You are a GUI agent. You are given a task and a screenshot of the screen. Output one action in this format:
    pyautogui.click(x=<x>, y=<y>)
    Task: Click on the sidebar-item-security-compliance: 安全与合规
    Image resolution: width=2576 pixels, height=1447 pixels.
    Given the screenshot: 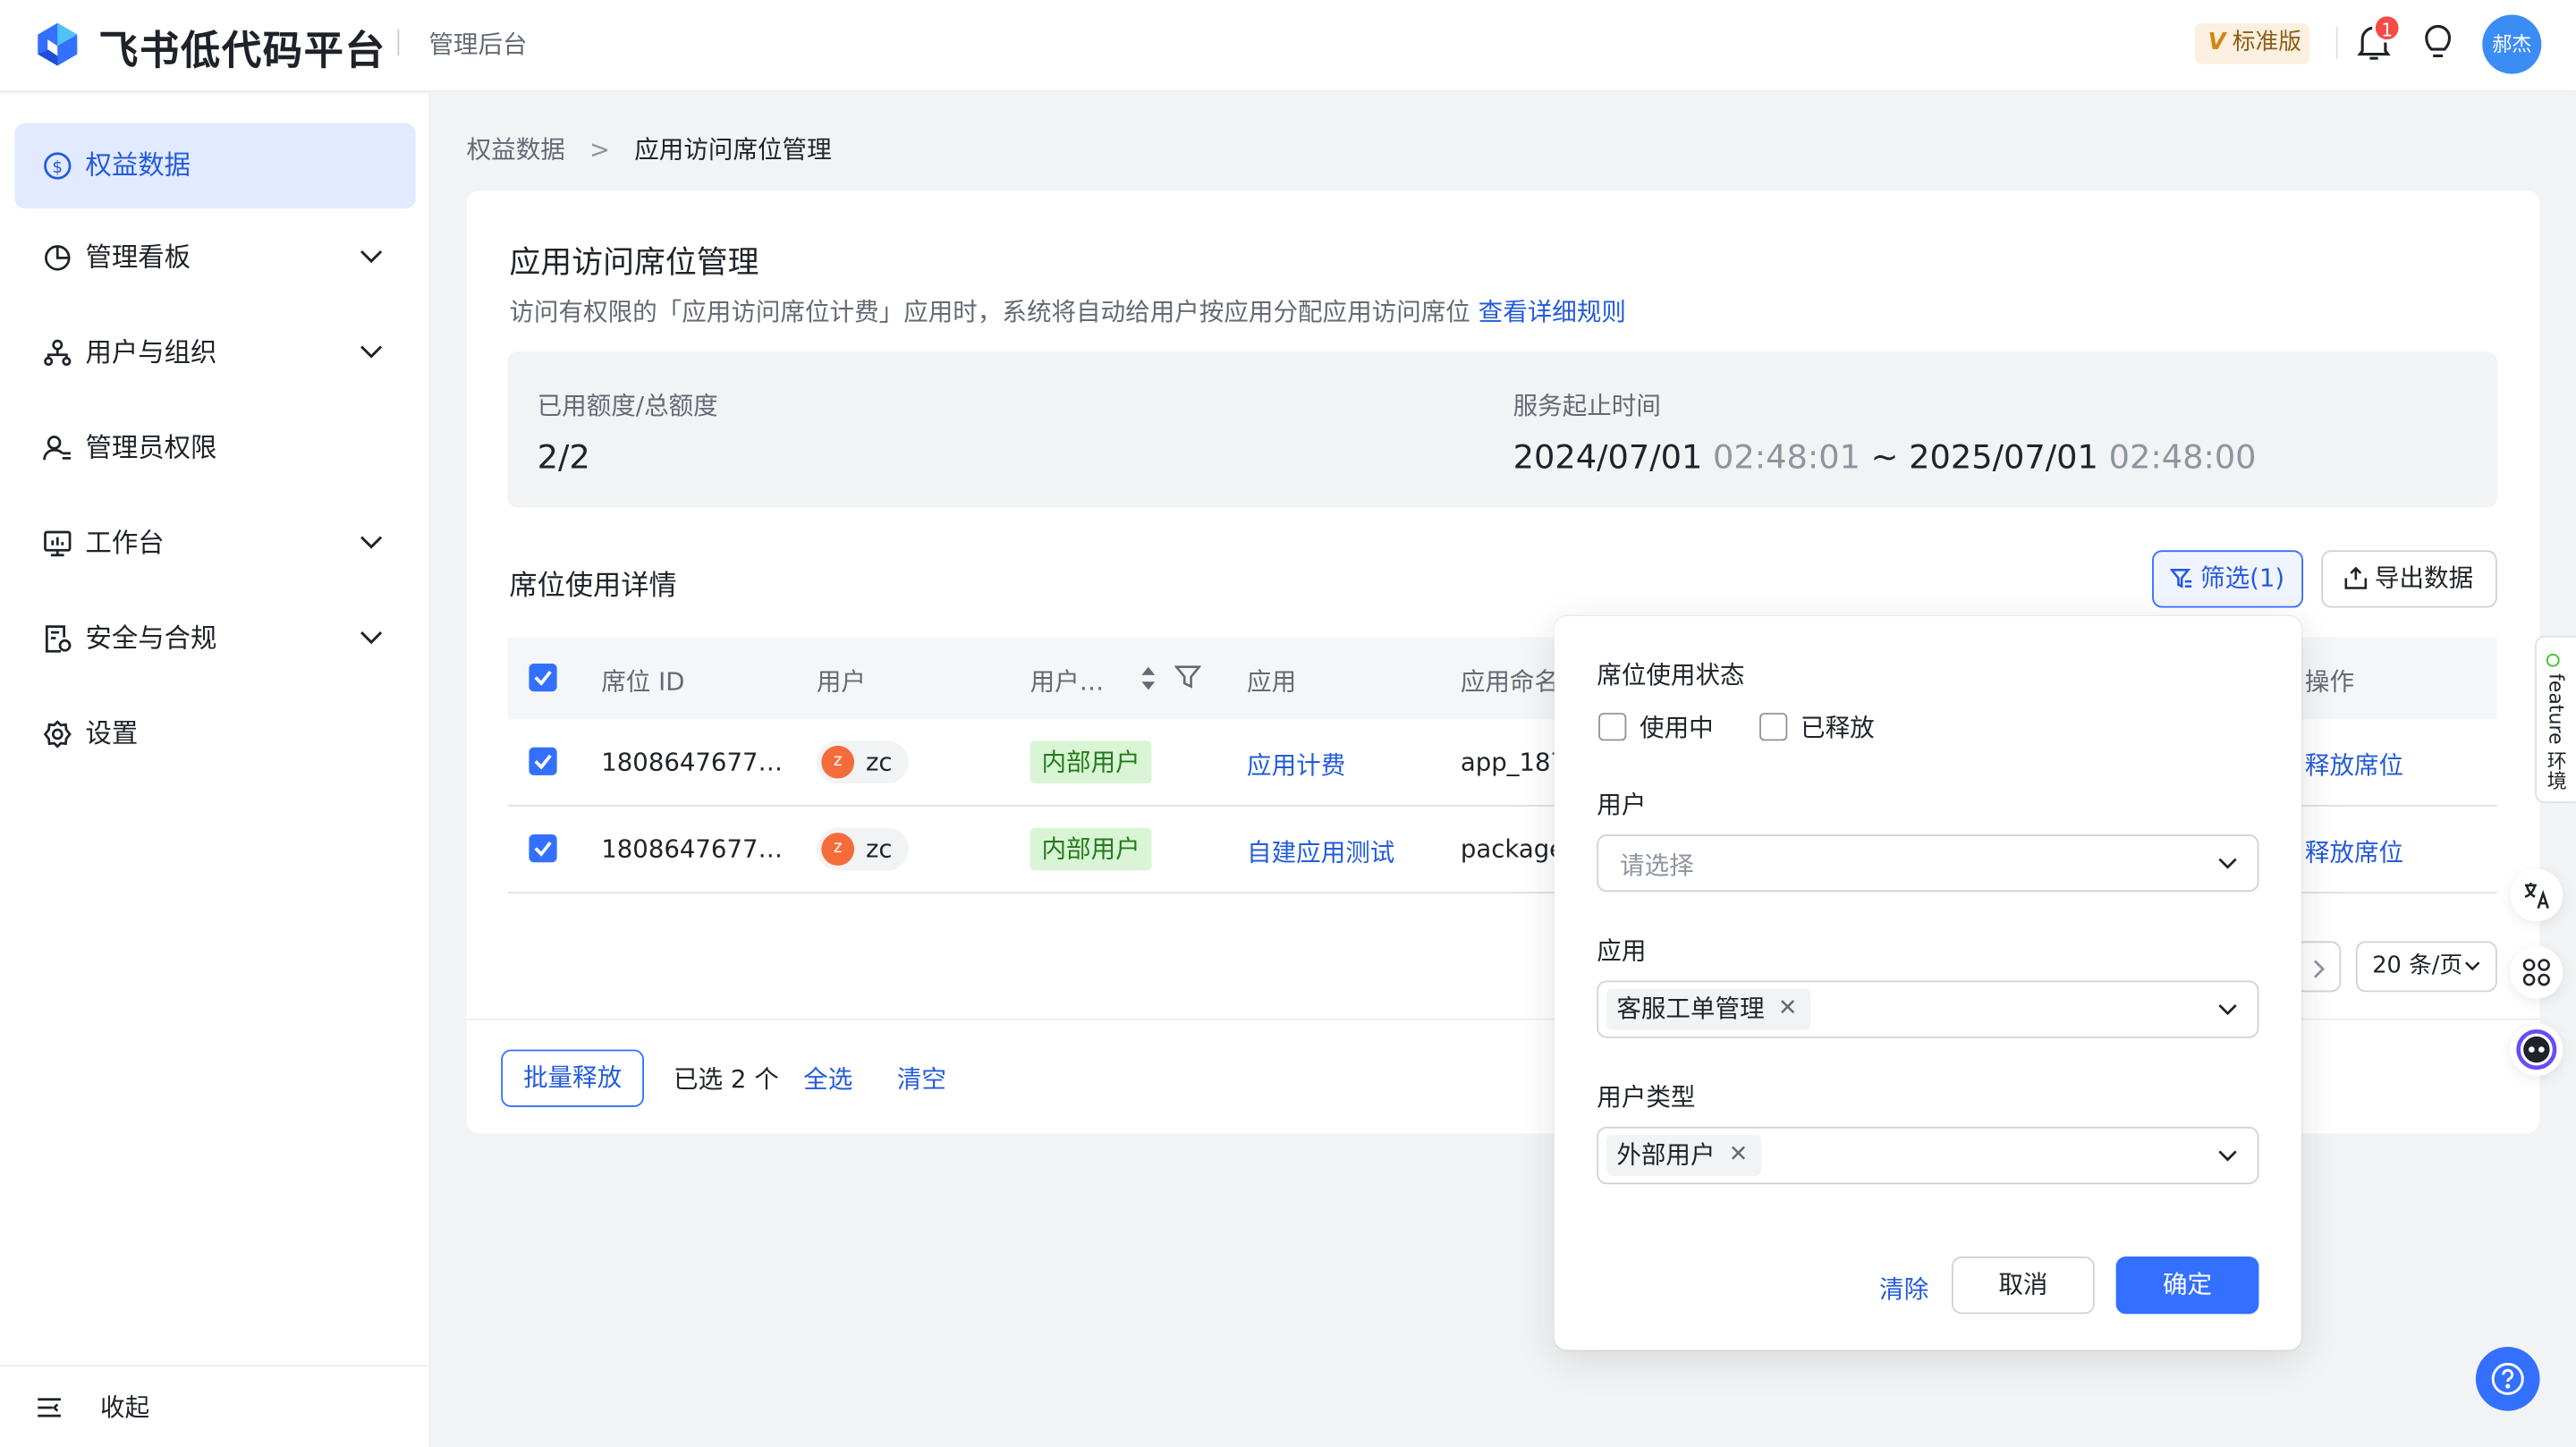 What is the action you would take?
    pyautogui.click(x=215, y=639)
    